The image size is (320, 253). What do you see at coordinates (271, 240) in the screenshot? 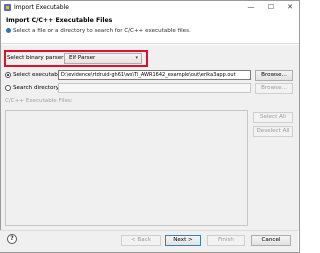
I see `cancel-button: Cancel` at bounding box center [271, 240].